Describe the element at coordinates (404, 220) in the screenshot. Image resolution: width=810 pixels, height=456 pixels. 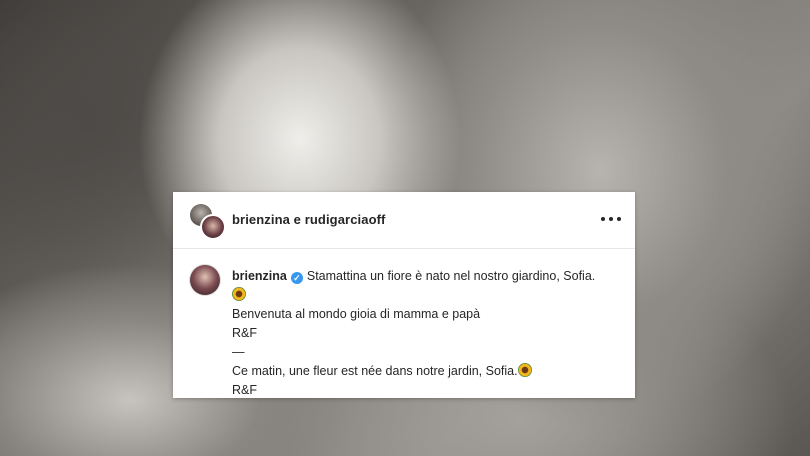
I see `post-header: brienzina e rudigarciaoff` at that location.